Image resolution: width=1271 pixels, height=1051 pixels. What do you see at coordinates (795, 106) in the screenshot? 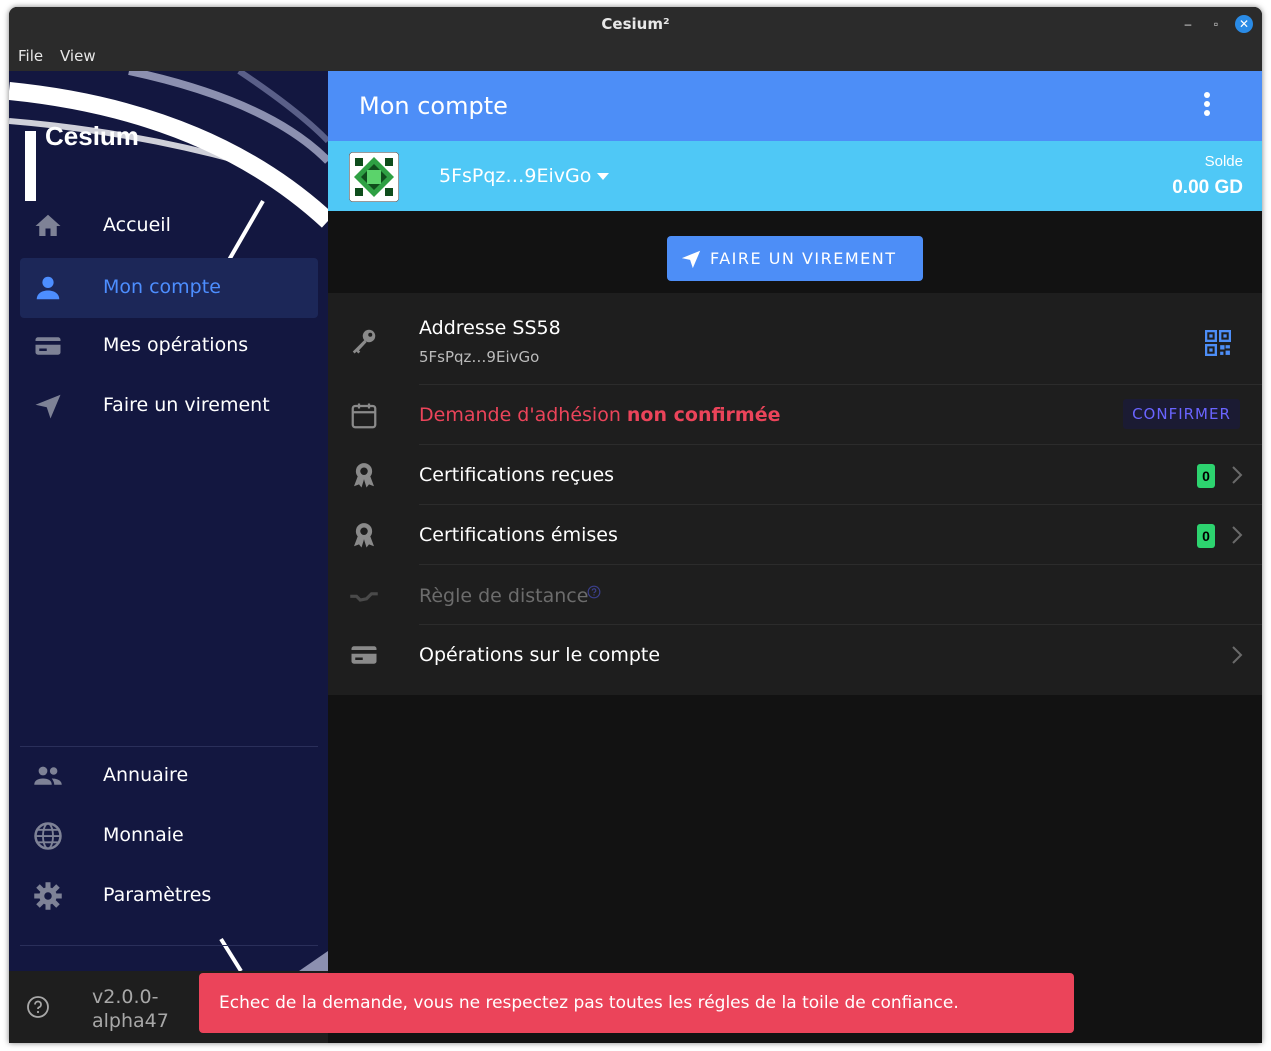
I see `toolbar: Mon compte` at bounding box center [795, 106].